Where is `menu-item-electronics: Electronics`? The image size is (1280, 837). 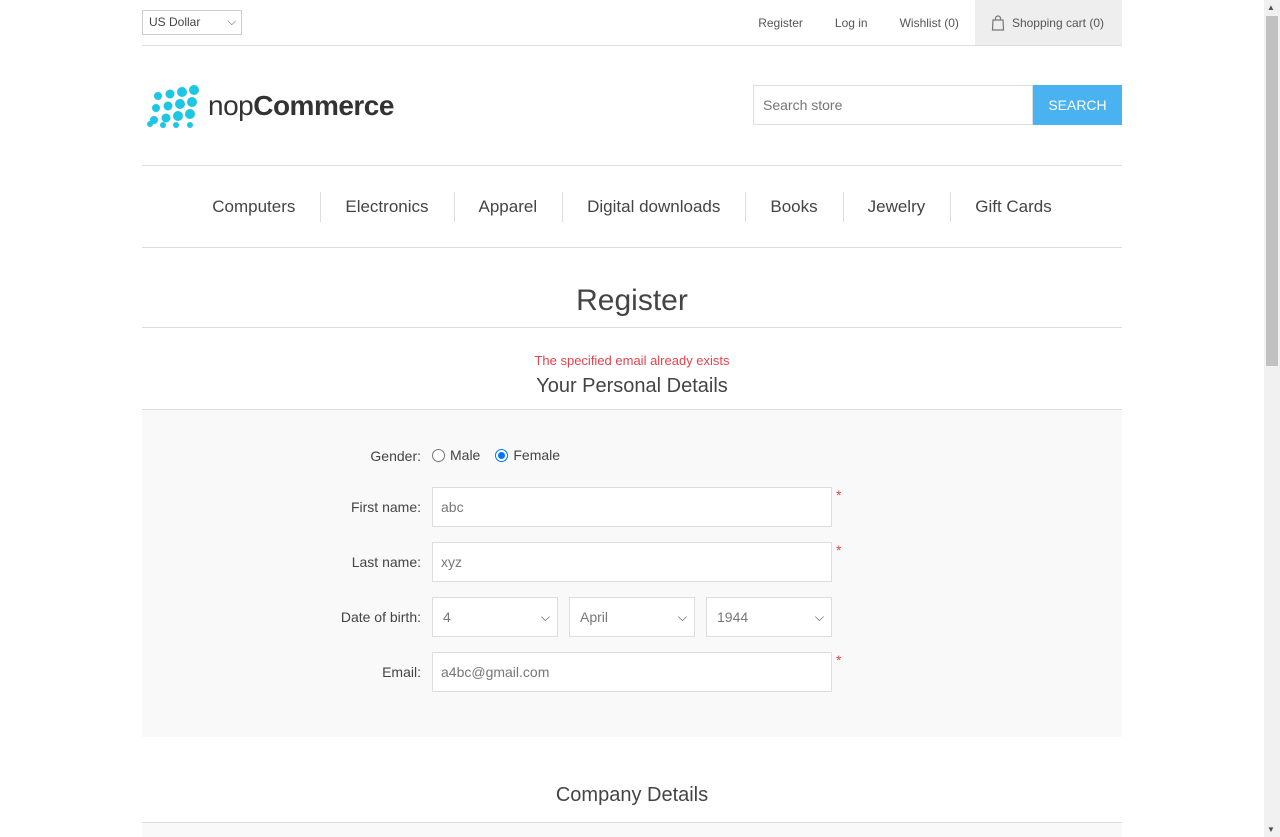
menu-item-electronics: Electronics is located at coordinates (386, 206).